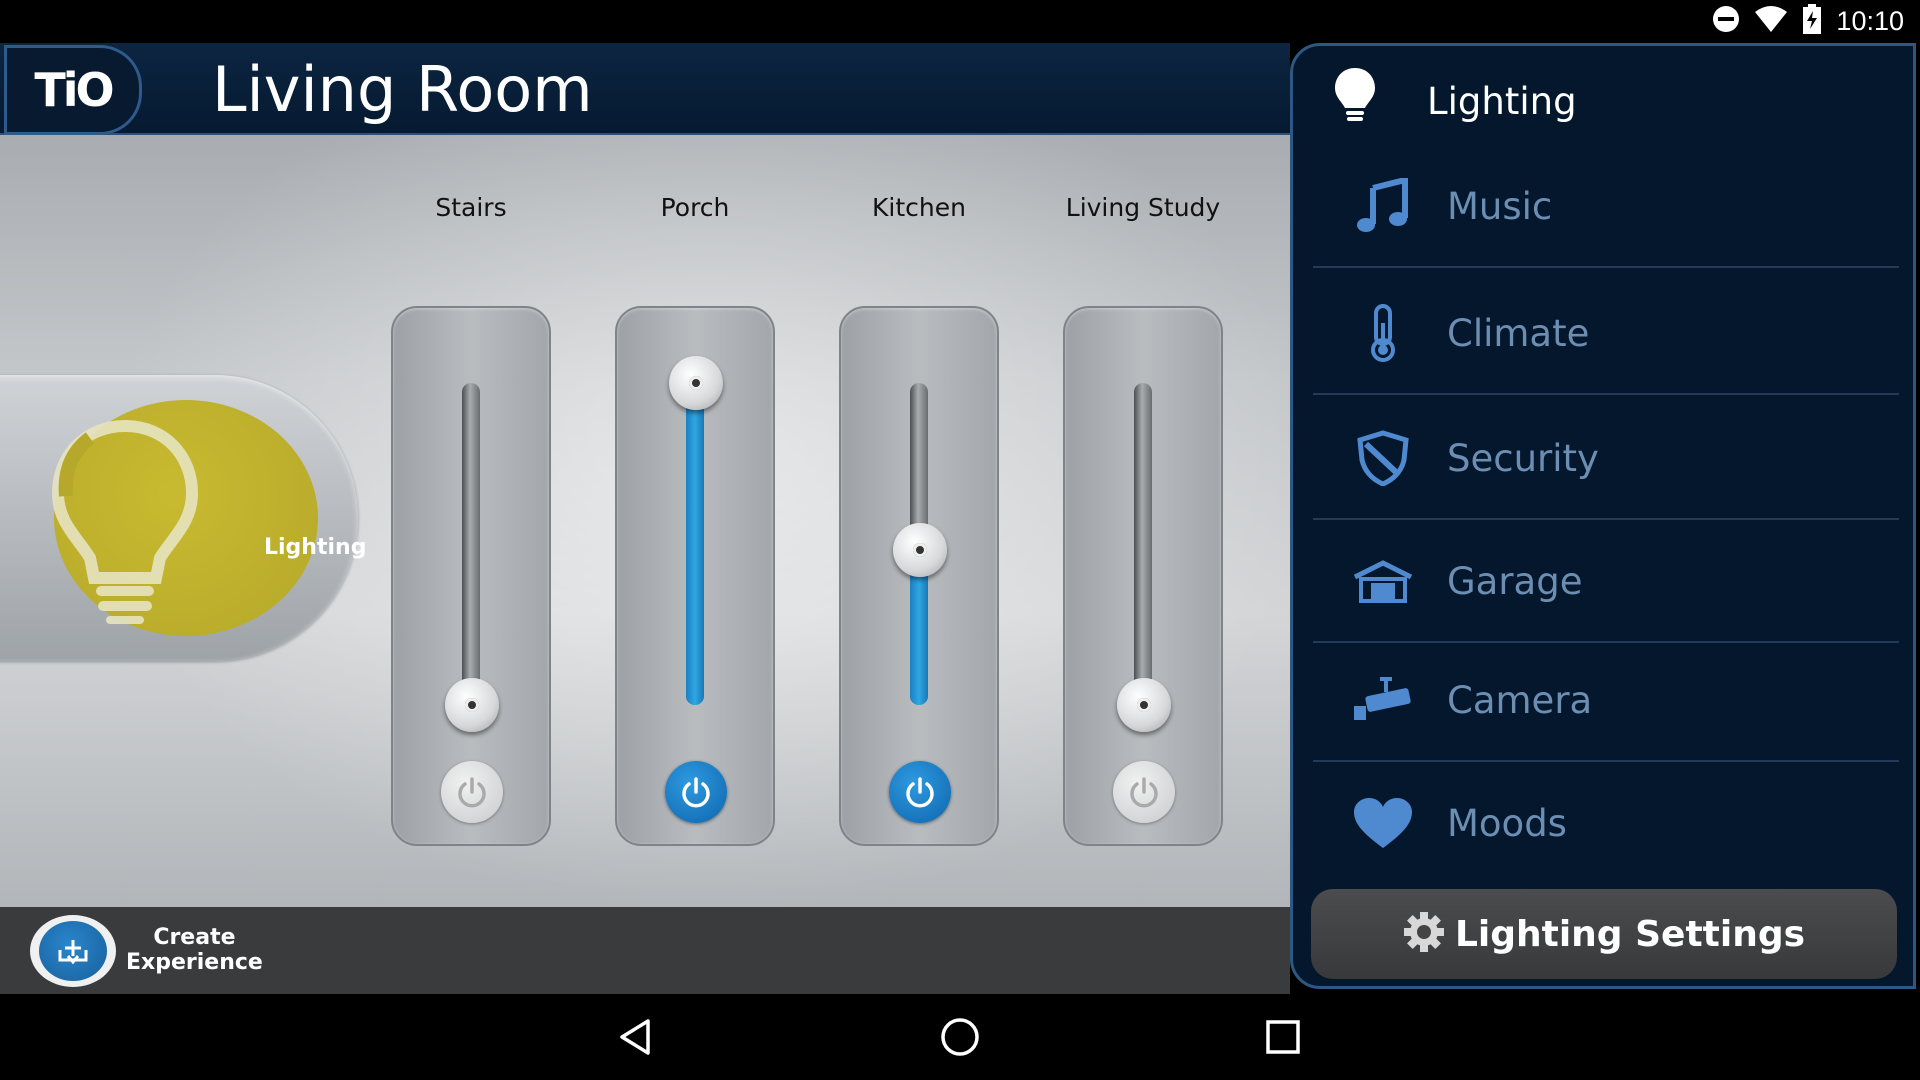 This screenshot has width=1920, height=1080. I want to click on category-circle: Lighting, so click(208, 518).